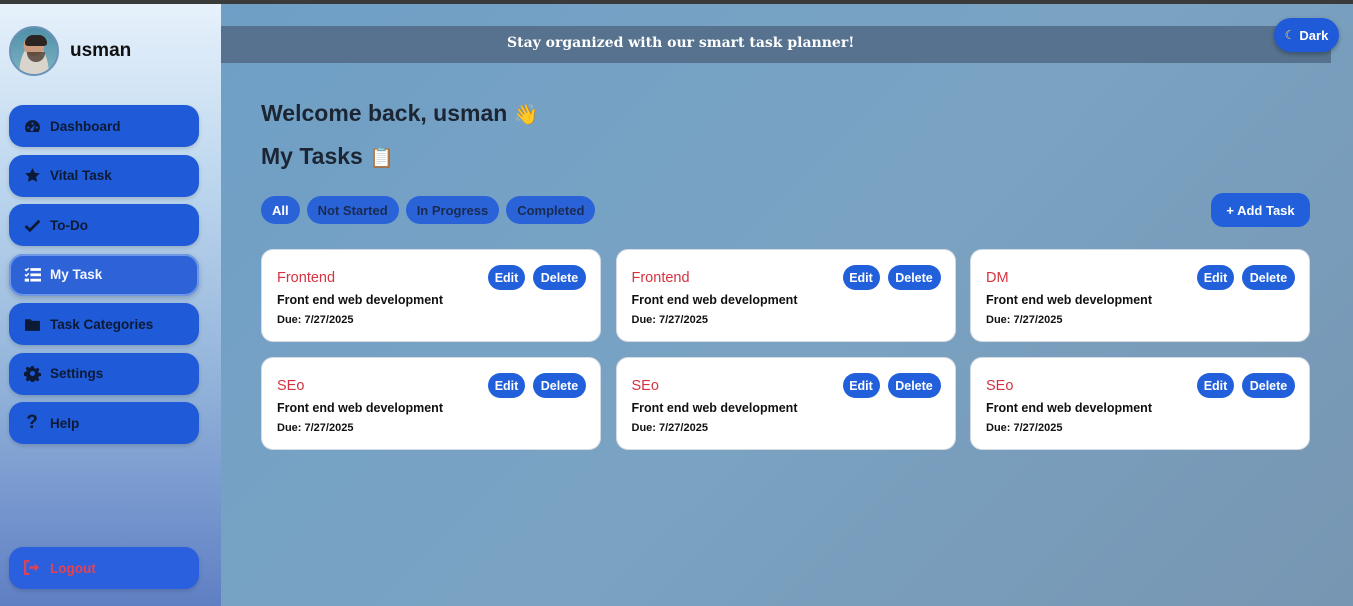 This screenshot has width=1353, height=606. I want to click on question-icon: ?, so click(32, 422).